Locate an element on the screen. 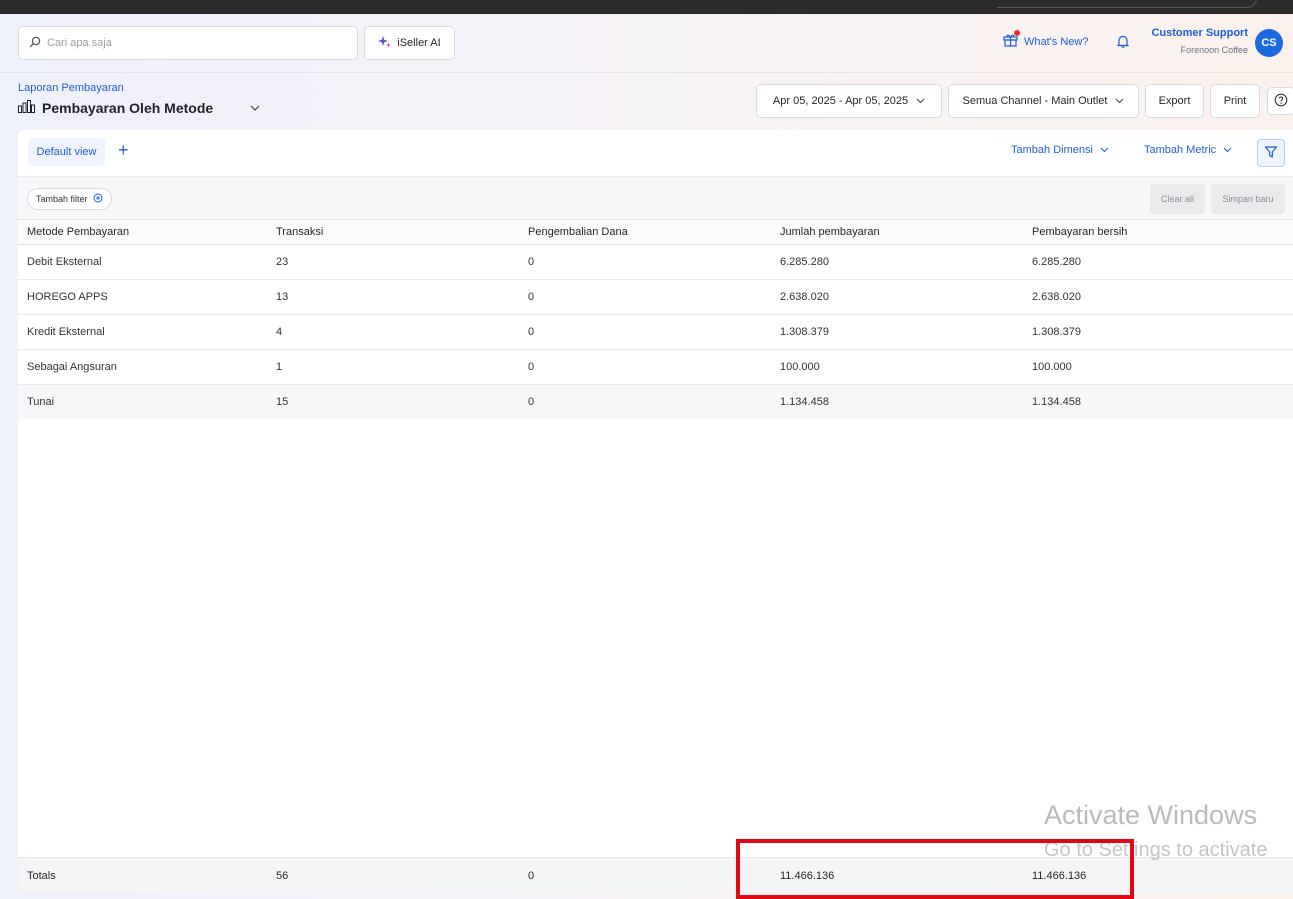 This screenshot has width=1293, height=899. gift-icon is located at coordinates (1011, 40).